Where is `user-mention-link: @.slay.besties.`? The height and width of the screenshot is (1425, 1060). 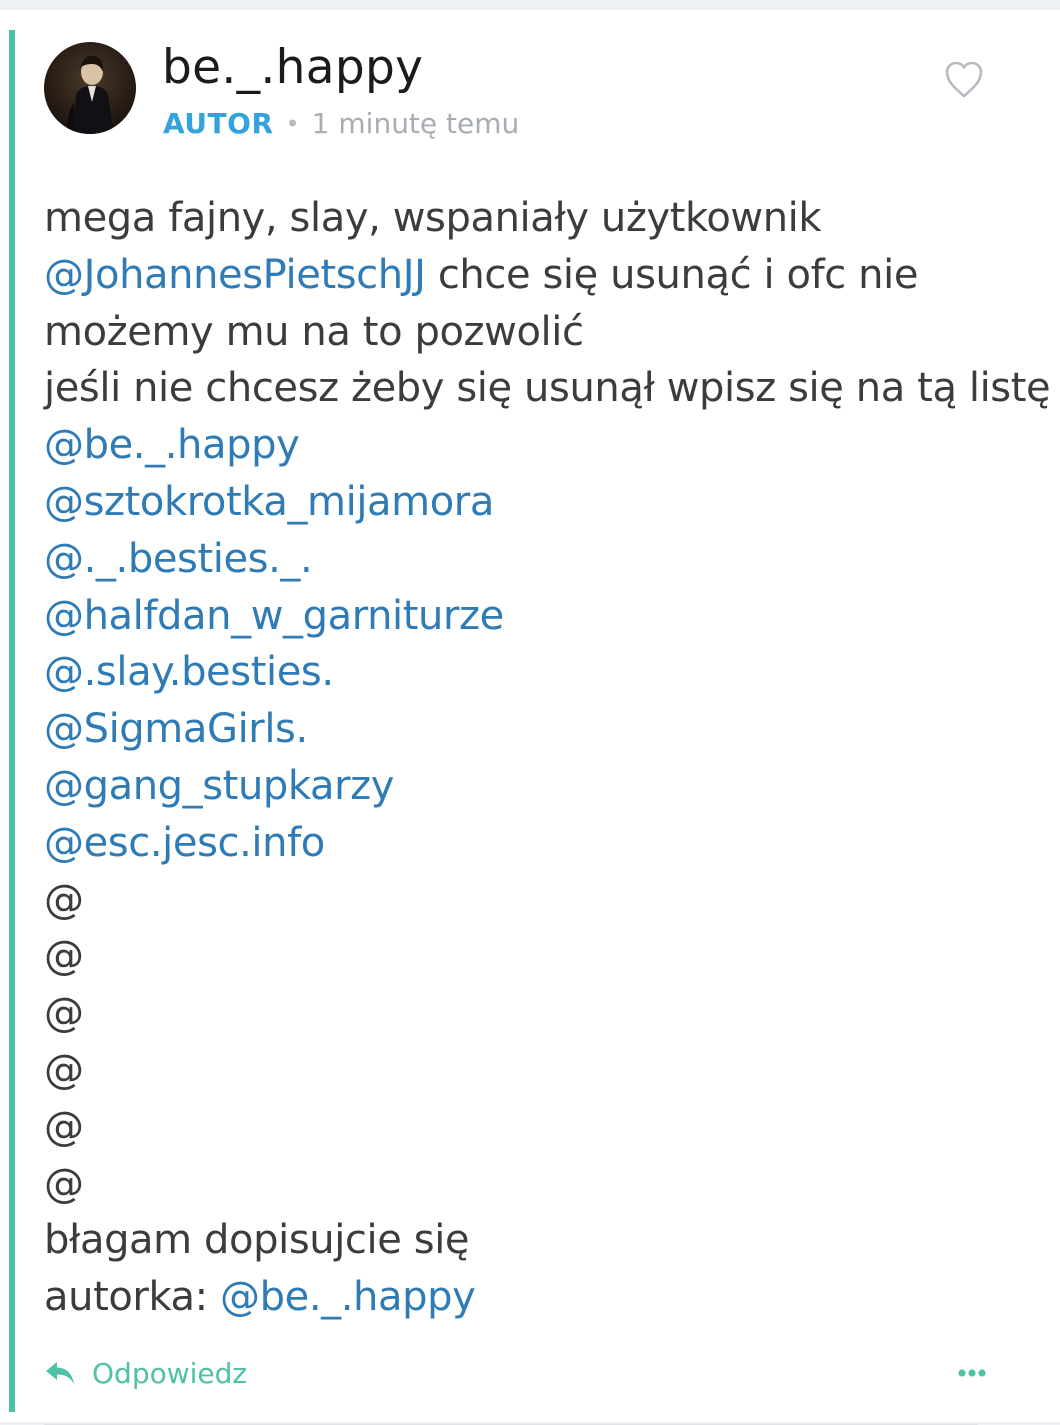
user-mention-link: @.slay.besties. is located at coordinates (189, 672).